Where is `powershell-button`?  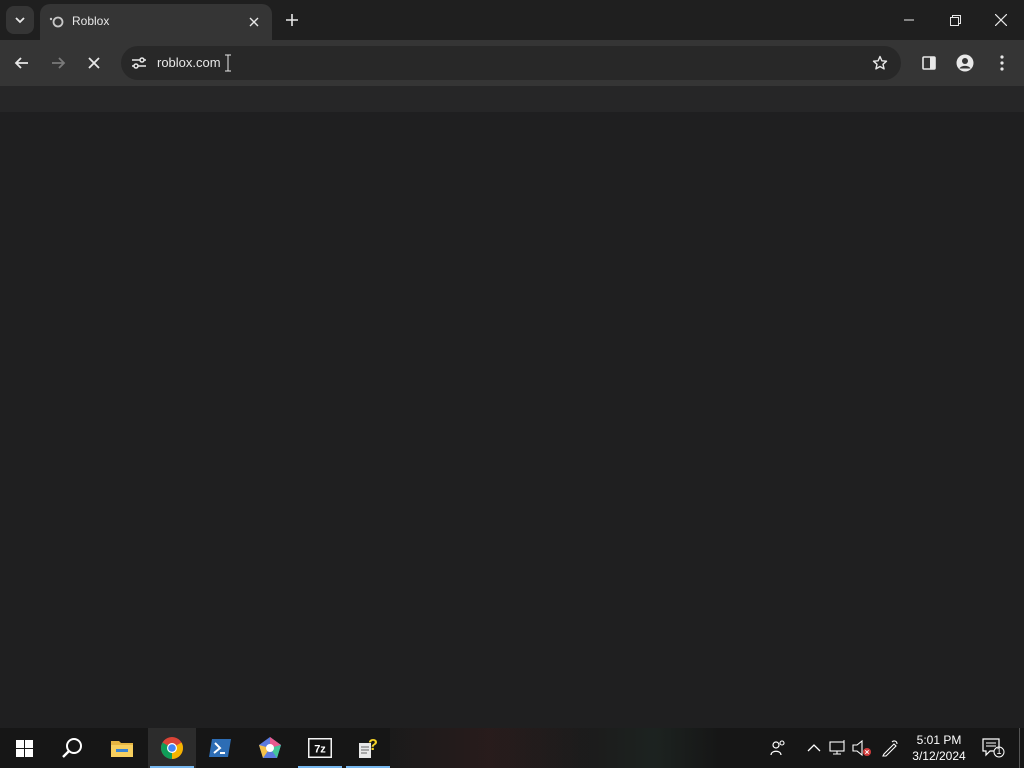 powershell-button is located at coordinates (220, 748).